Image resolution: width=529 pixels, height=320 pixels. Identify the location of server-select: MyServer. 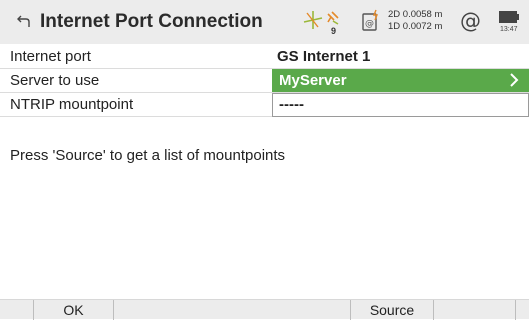
(400, 80).